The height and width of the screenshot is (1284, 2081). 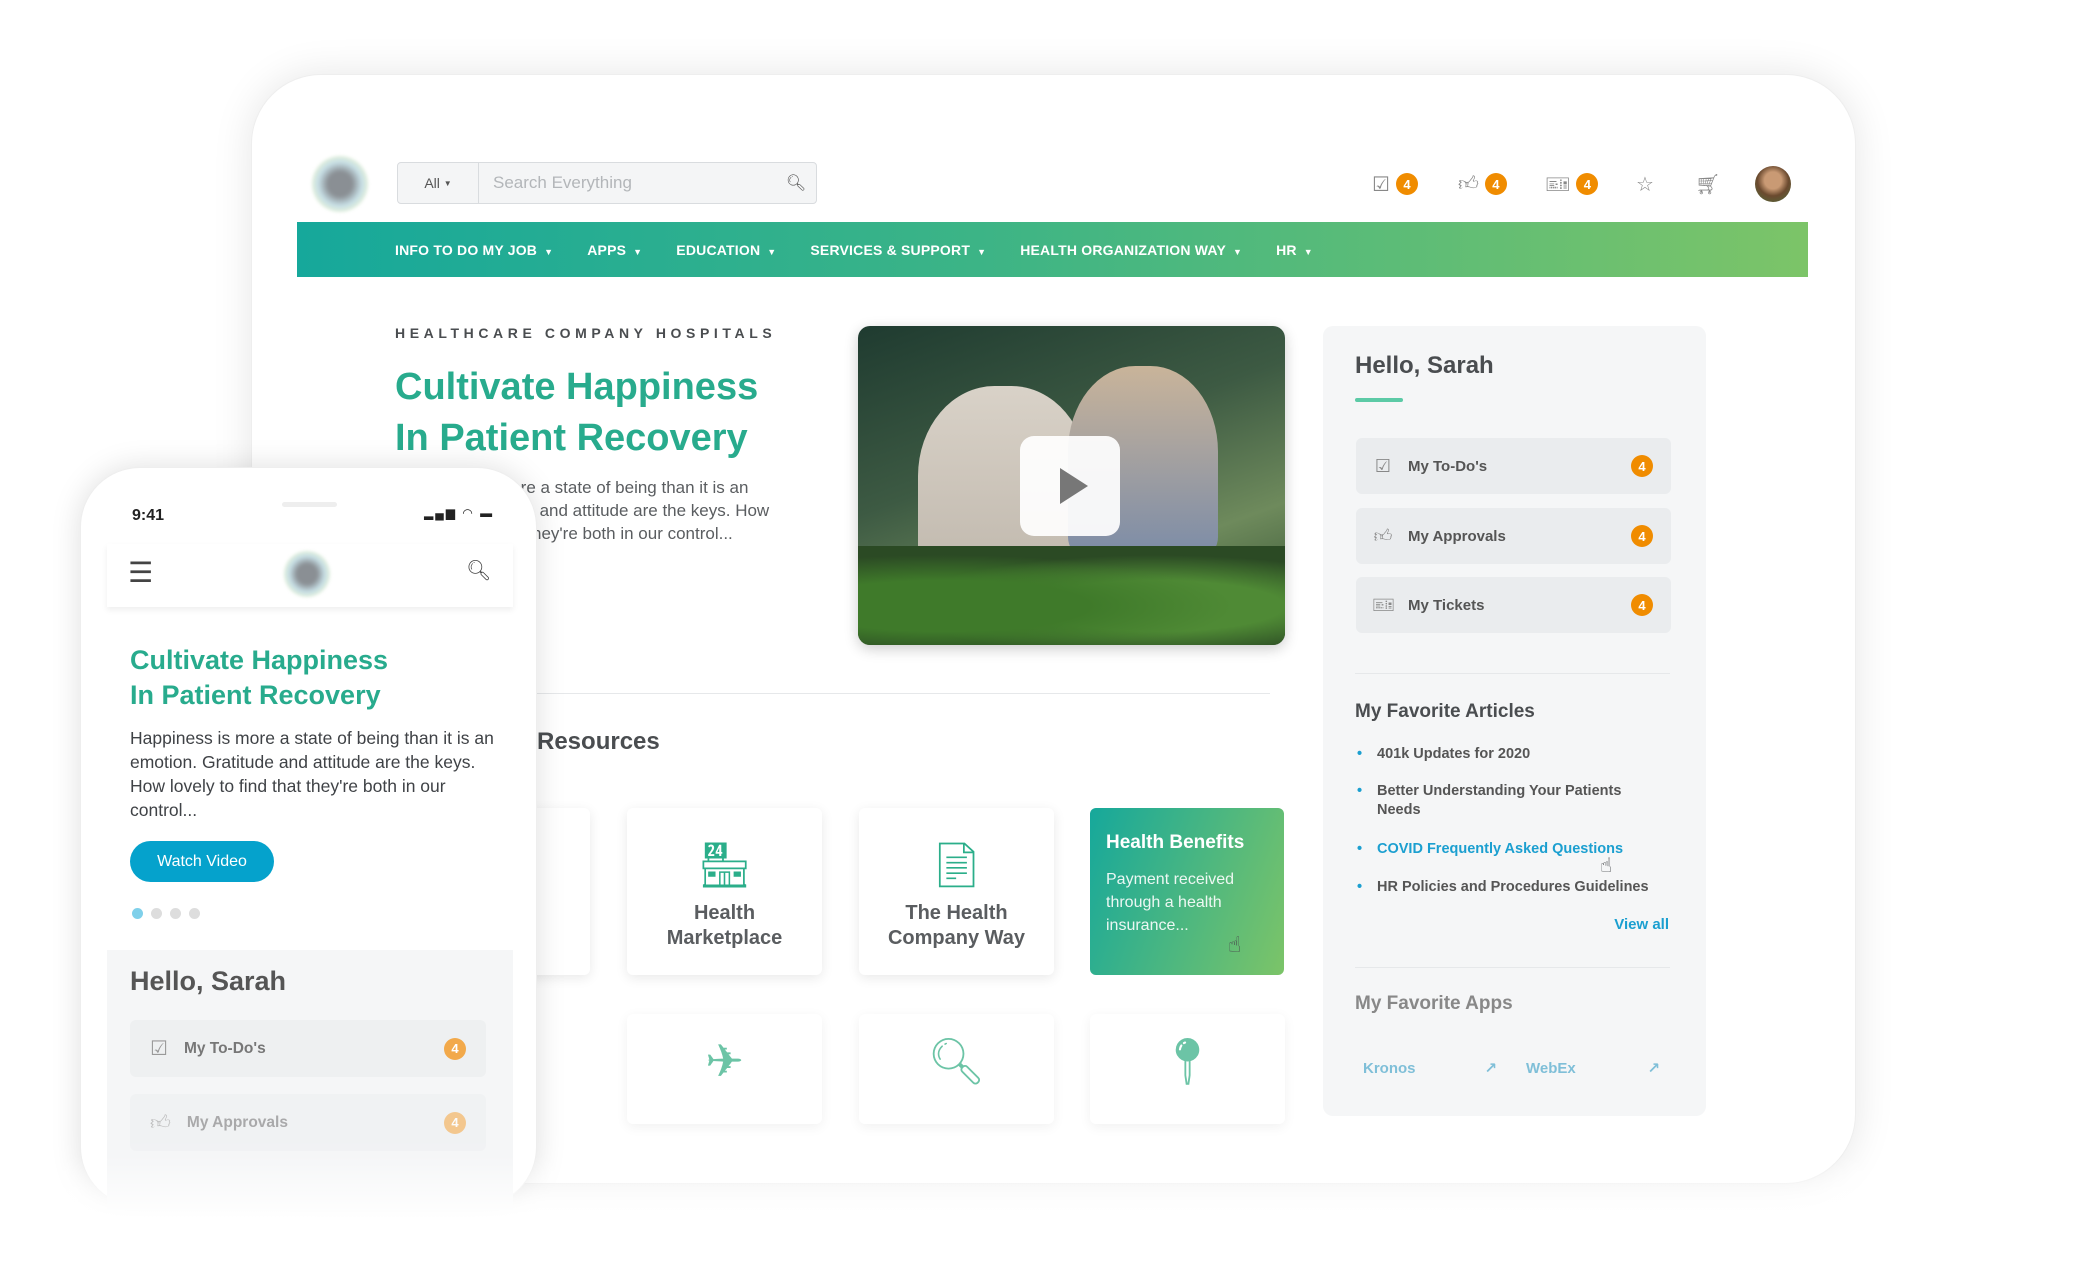 I want to click on mobile-item-approvals: 👍︎ My Approvals 4, so click(x=308, y=1122).